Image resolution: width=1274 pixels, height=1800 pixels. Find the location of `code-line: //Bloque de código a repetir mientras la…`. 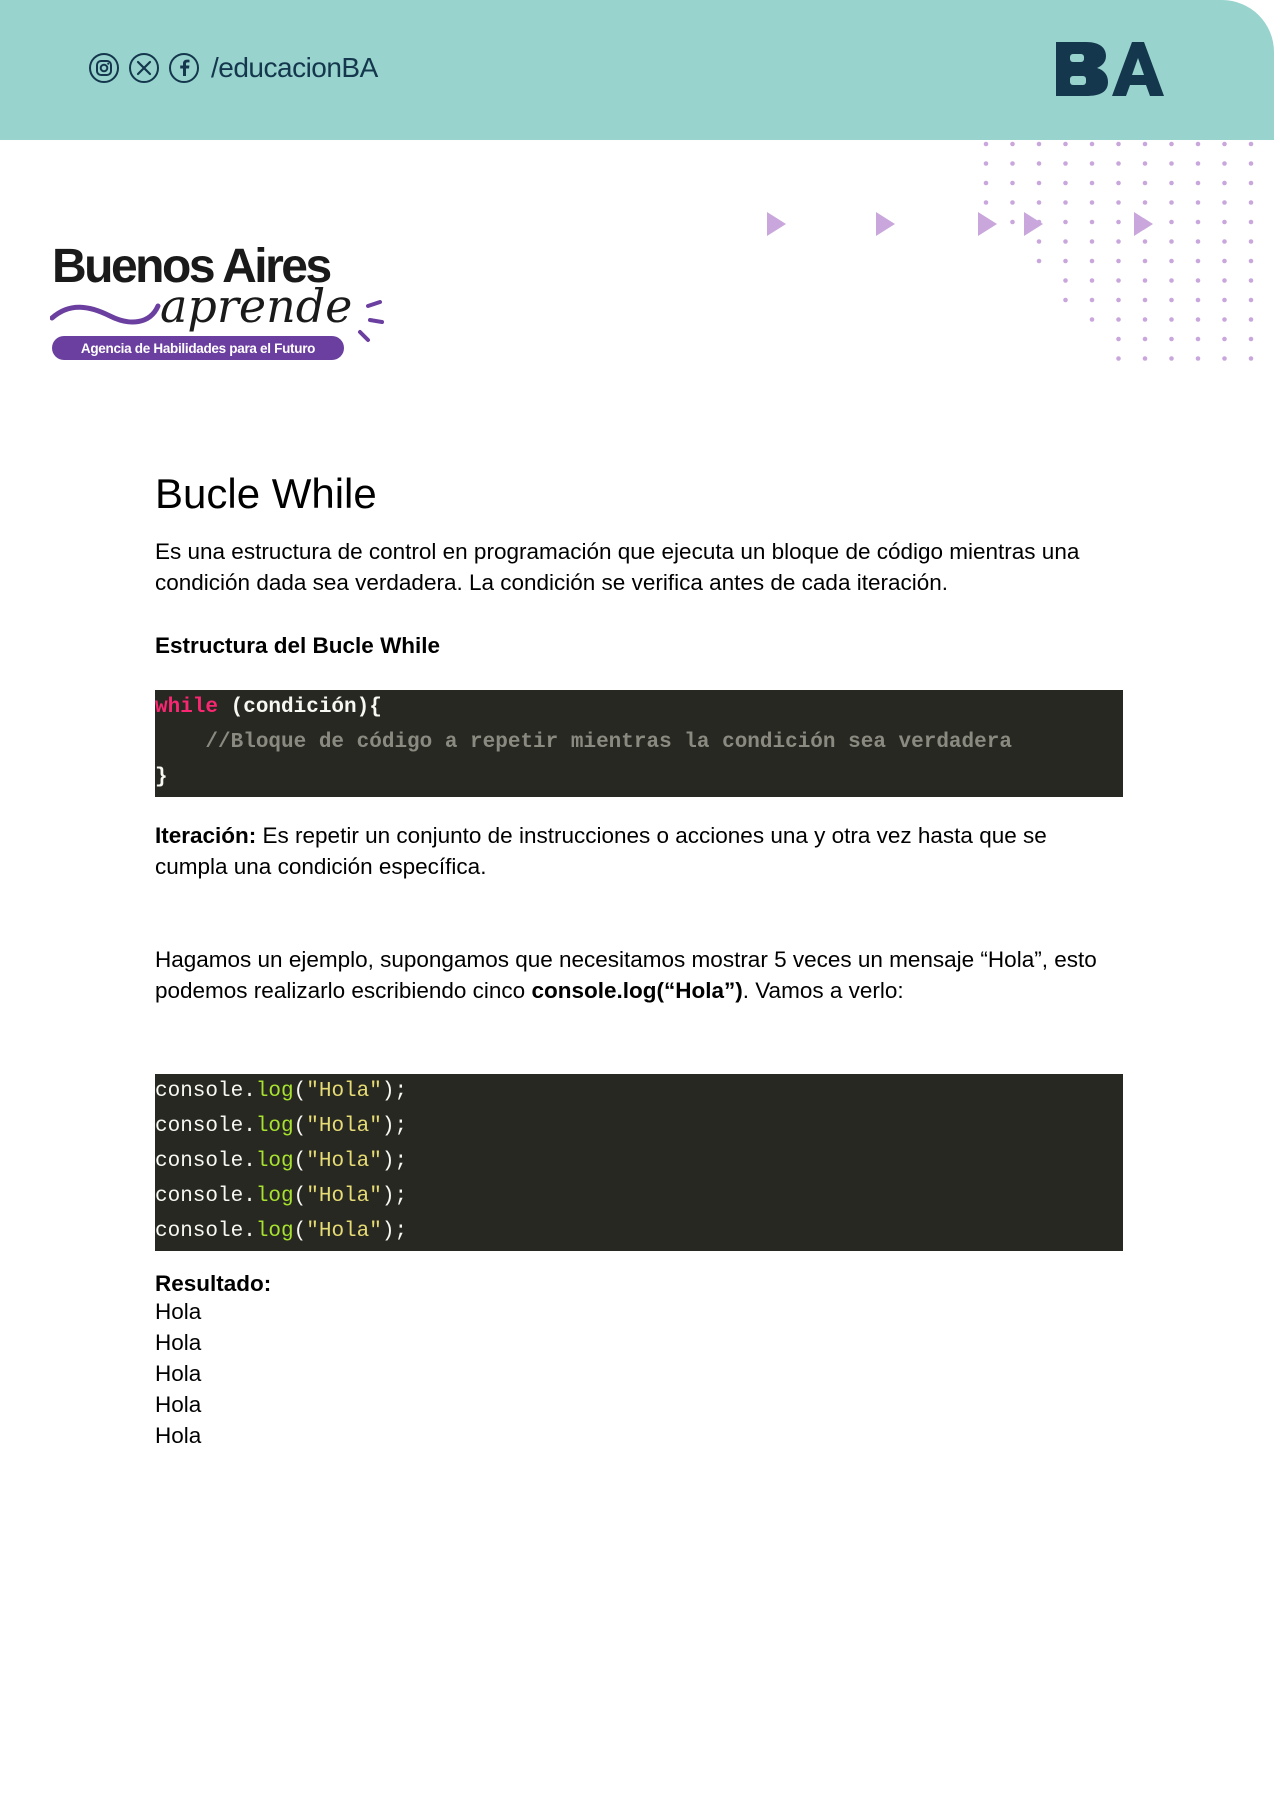

code-line: //Bloque de código a repetir mientras la… is located at coordinates (639, 742).